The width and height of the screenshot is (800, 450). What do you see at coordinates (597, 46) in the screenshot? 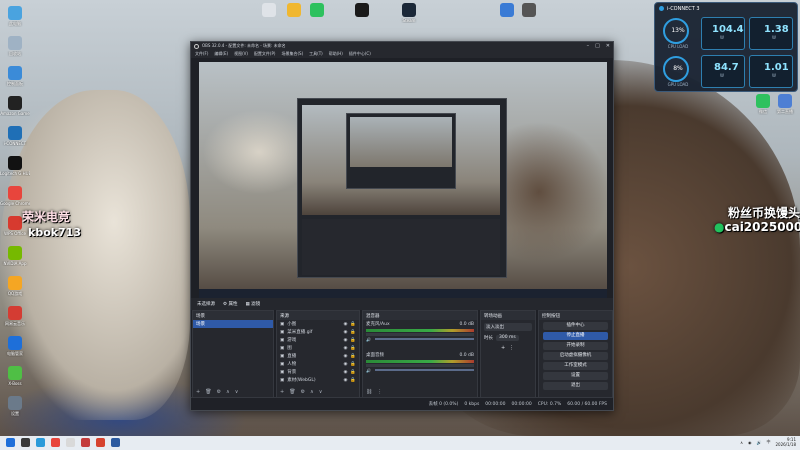
I see `maximize-button: □` at bounding box center [597, 46].